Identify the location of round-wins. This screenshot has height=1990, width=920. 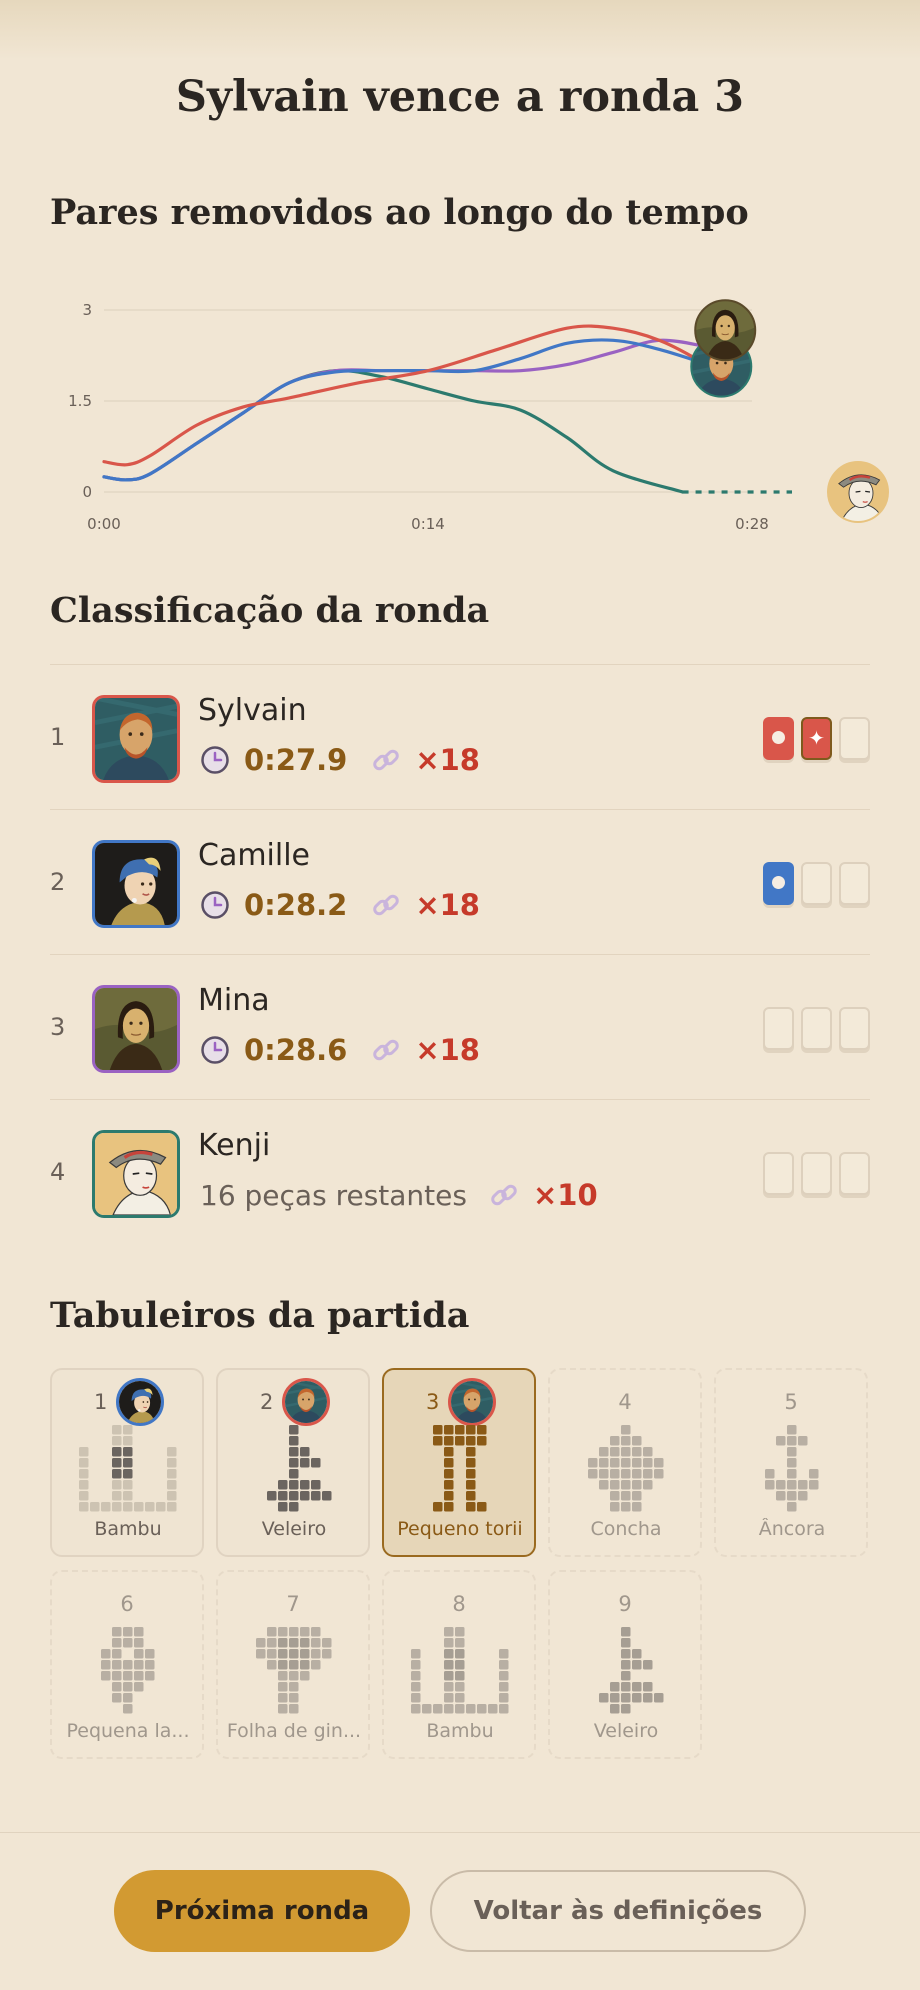
(816, 1028).